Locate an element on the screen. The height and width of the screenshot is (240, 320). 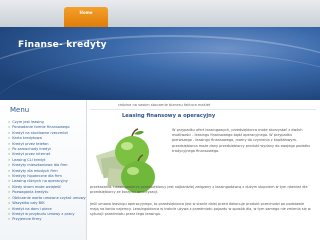
sidebar-menu-item: Przyjemne firmy is located at coordinates (47, 219).